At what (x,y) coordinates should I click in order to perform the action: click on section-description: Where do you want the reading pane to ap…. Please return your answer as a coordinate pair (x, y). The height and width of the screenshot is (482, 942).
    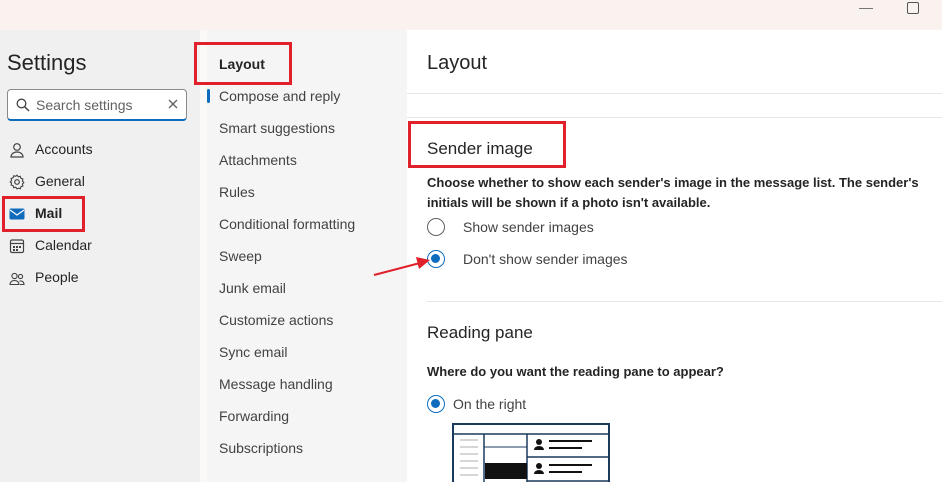
    Looking at the image, I should click on (575, 371).